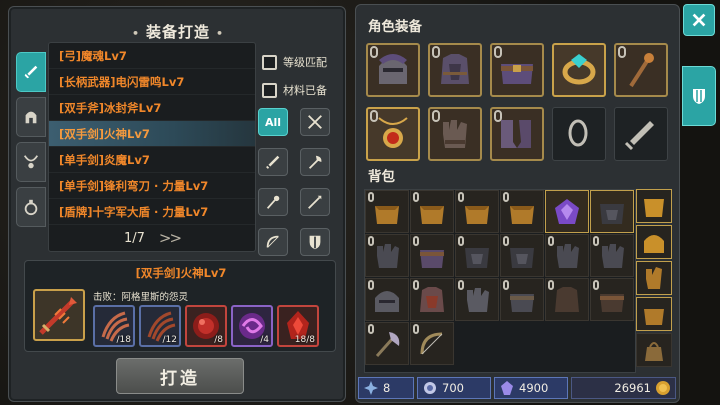 The height and width of the screenshot is (405, 720). Describe the element at coordinates (315, 122) in the screenshot. I see `filter-dual-blades-button` at that location.